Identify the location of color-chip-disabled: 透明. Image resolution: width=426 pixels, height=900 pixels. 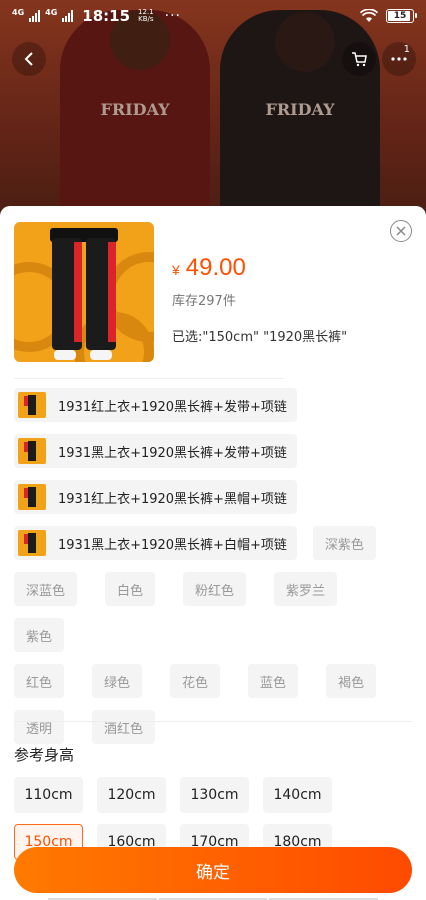
(39, 727).